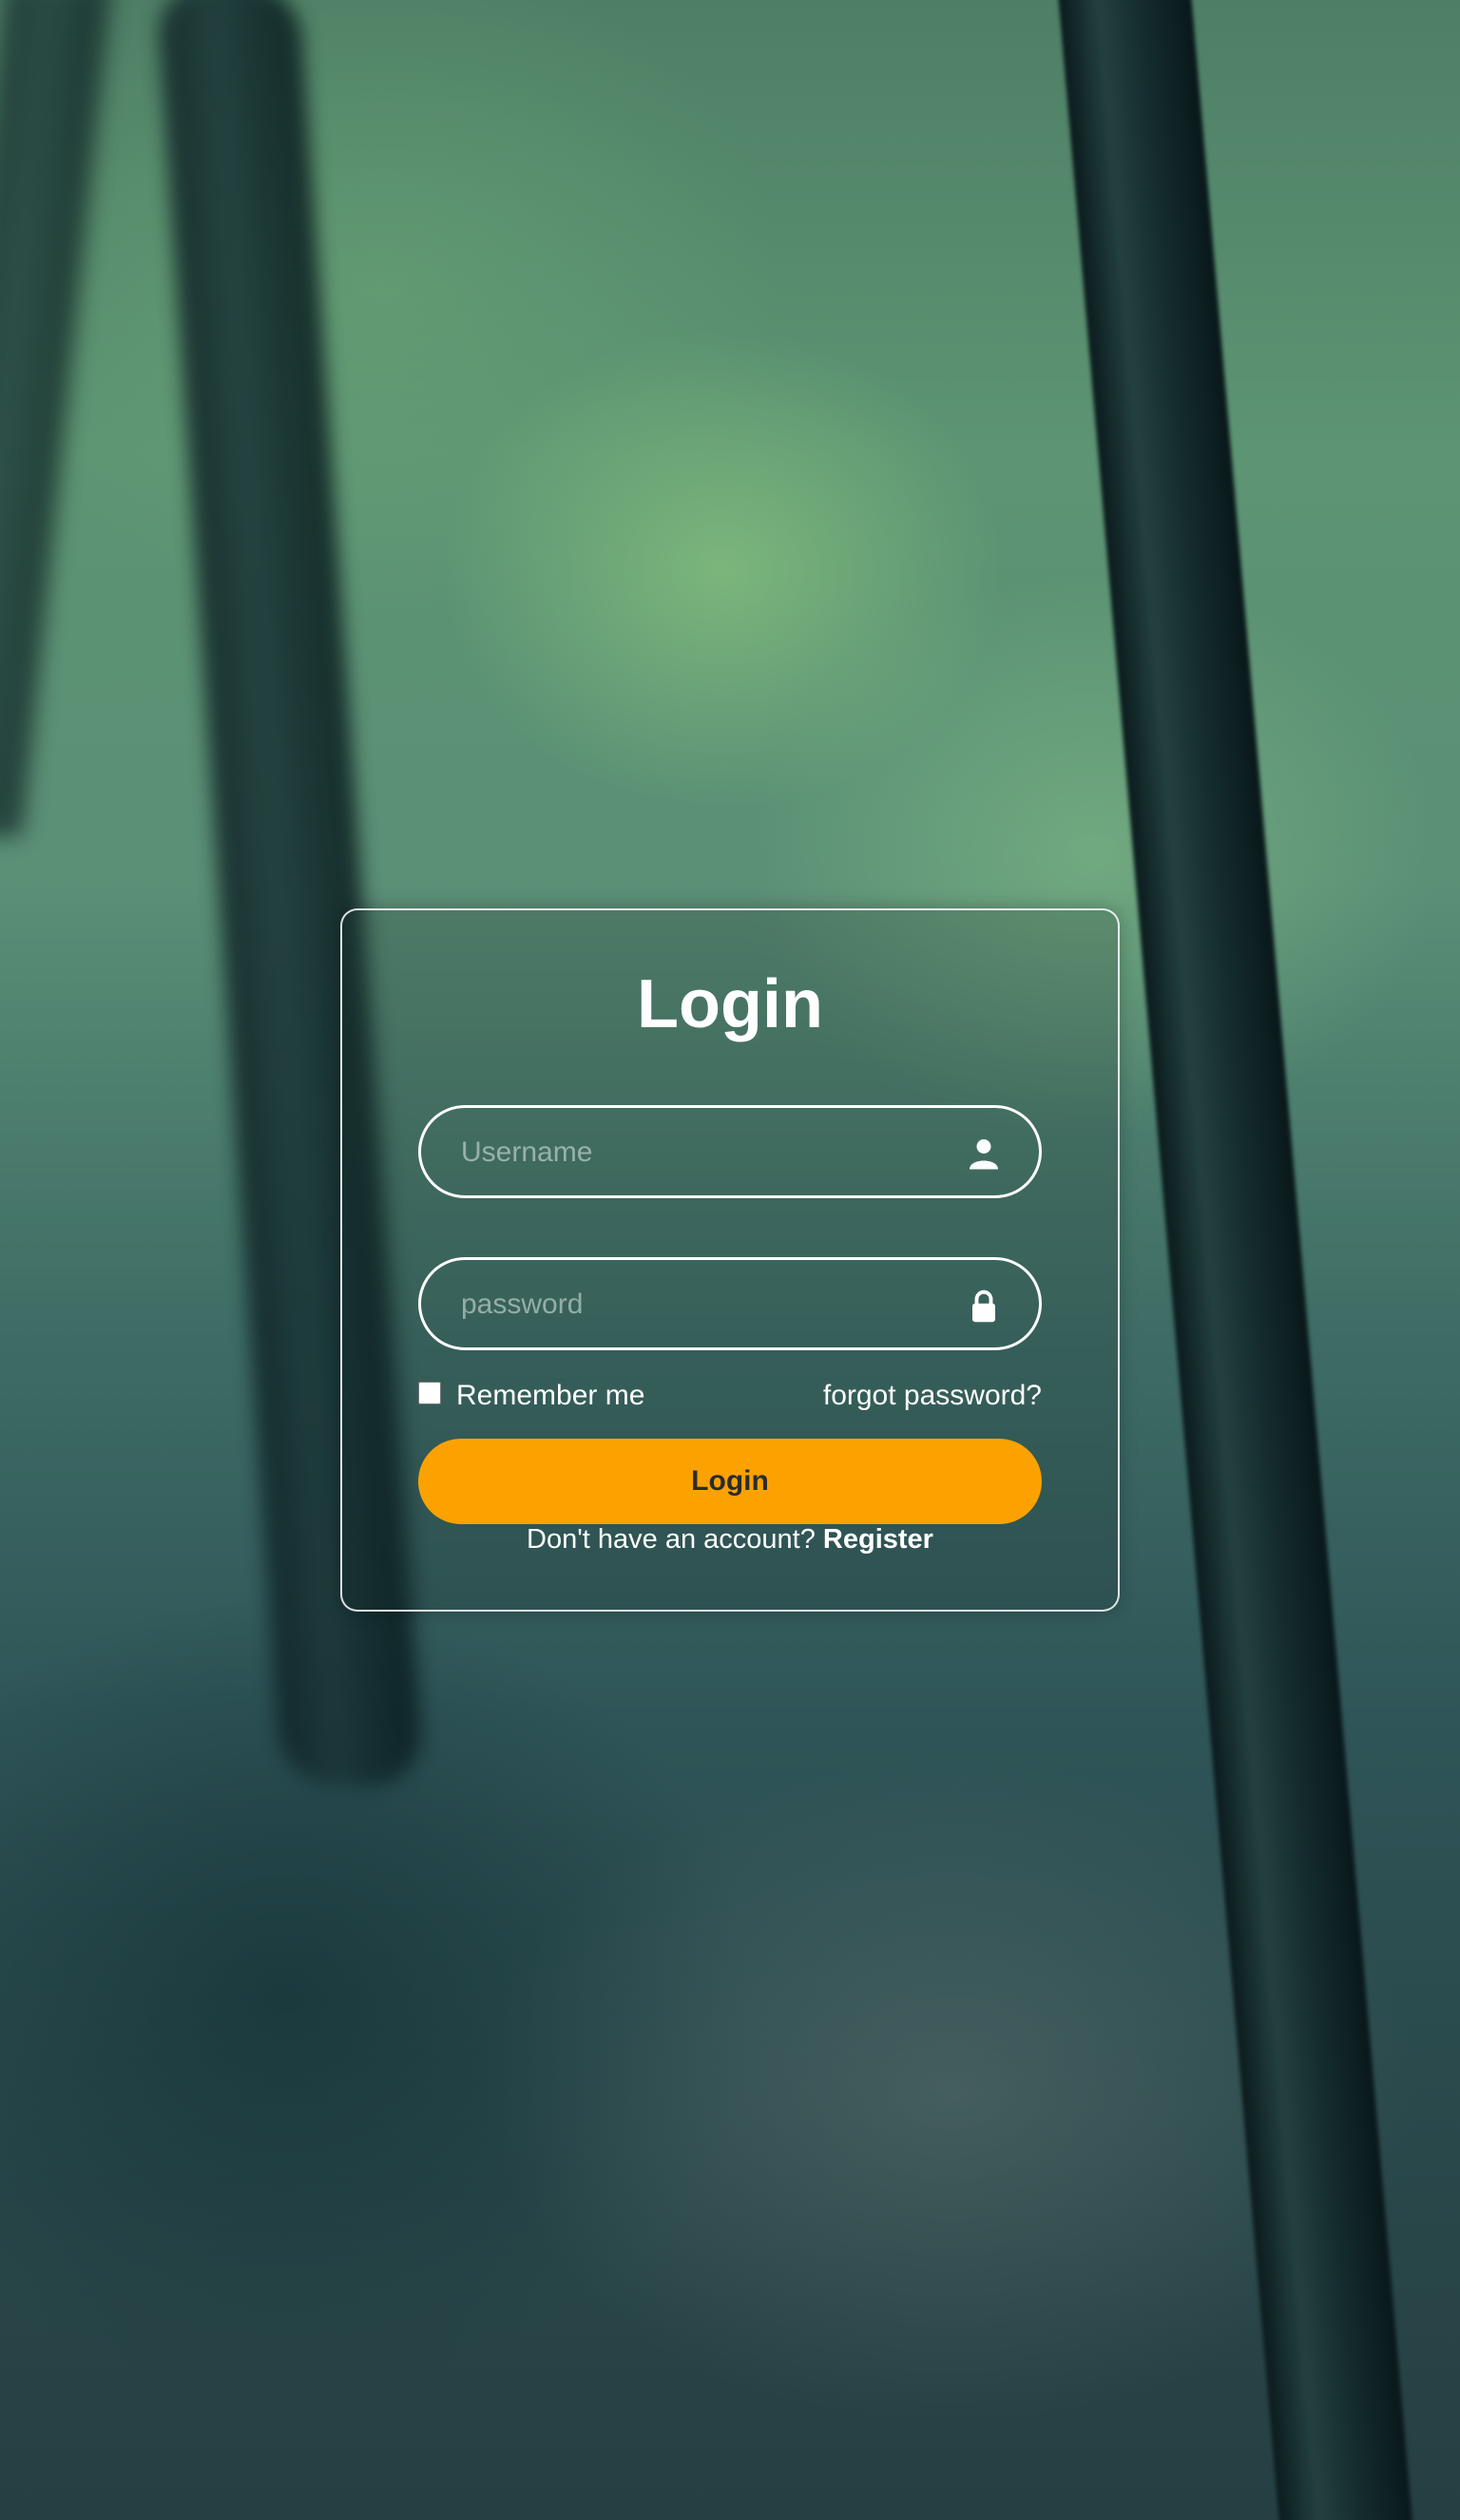 The image size is (1460, 2520). Describe the element at coordinates (708, 1304) in the screenshot. I see `password-input` at that location.